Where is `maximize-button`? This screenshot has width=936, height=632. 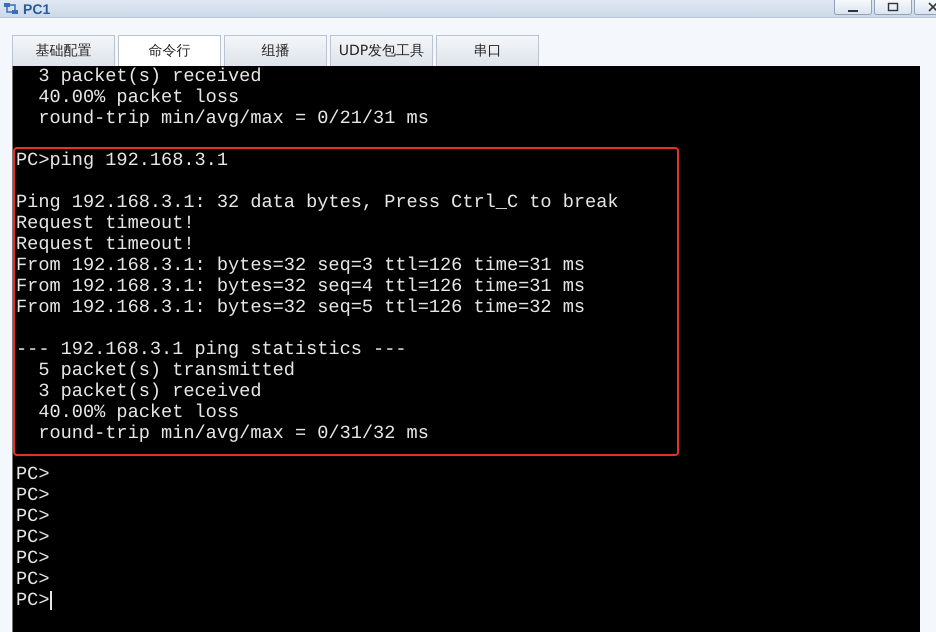
maximize-button is located at coordinates (893, 7).